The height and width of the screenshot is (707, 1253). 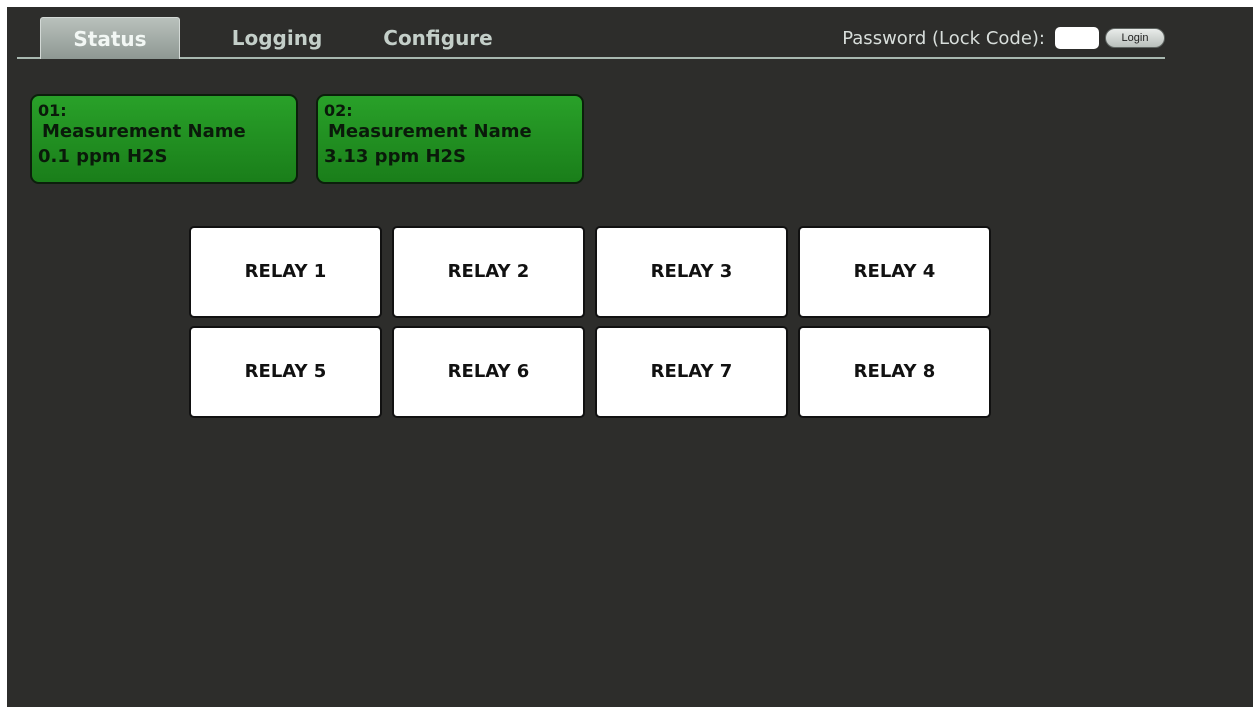 I want to click on relay-2-button: RELAY 2, so click(x=488, y=272).